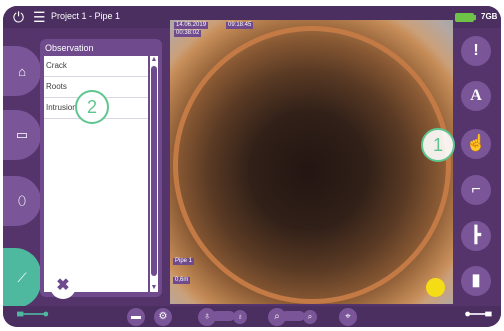  What do you see at coordinates (39, 17) in the screenshot?
I see `hamburger-menu-icon: ☰` at bounding box center [39, 17].